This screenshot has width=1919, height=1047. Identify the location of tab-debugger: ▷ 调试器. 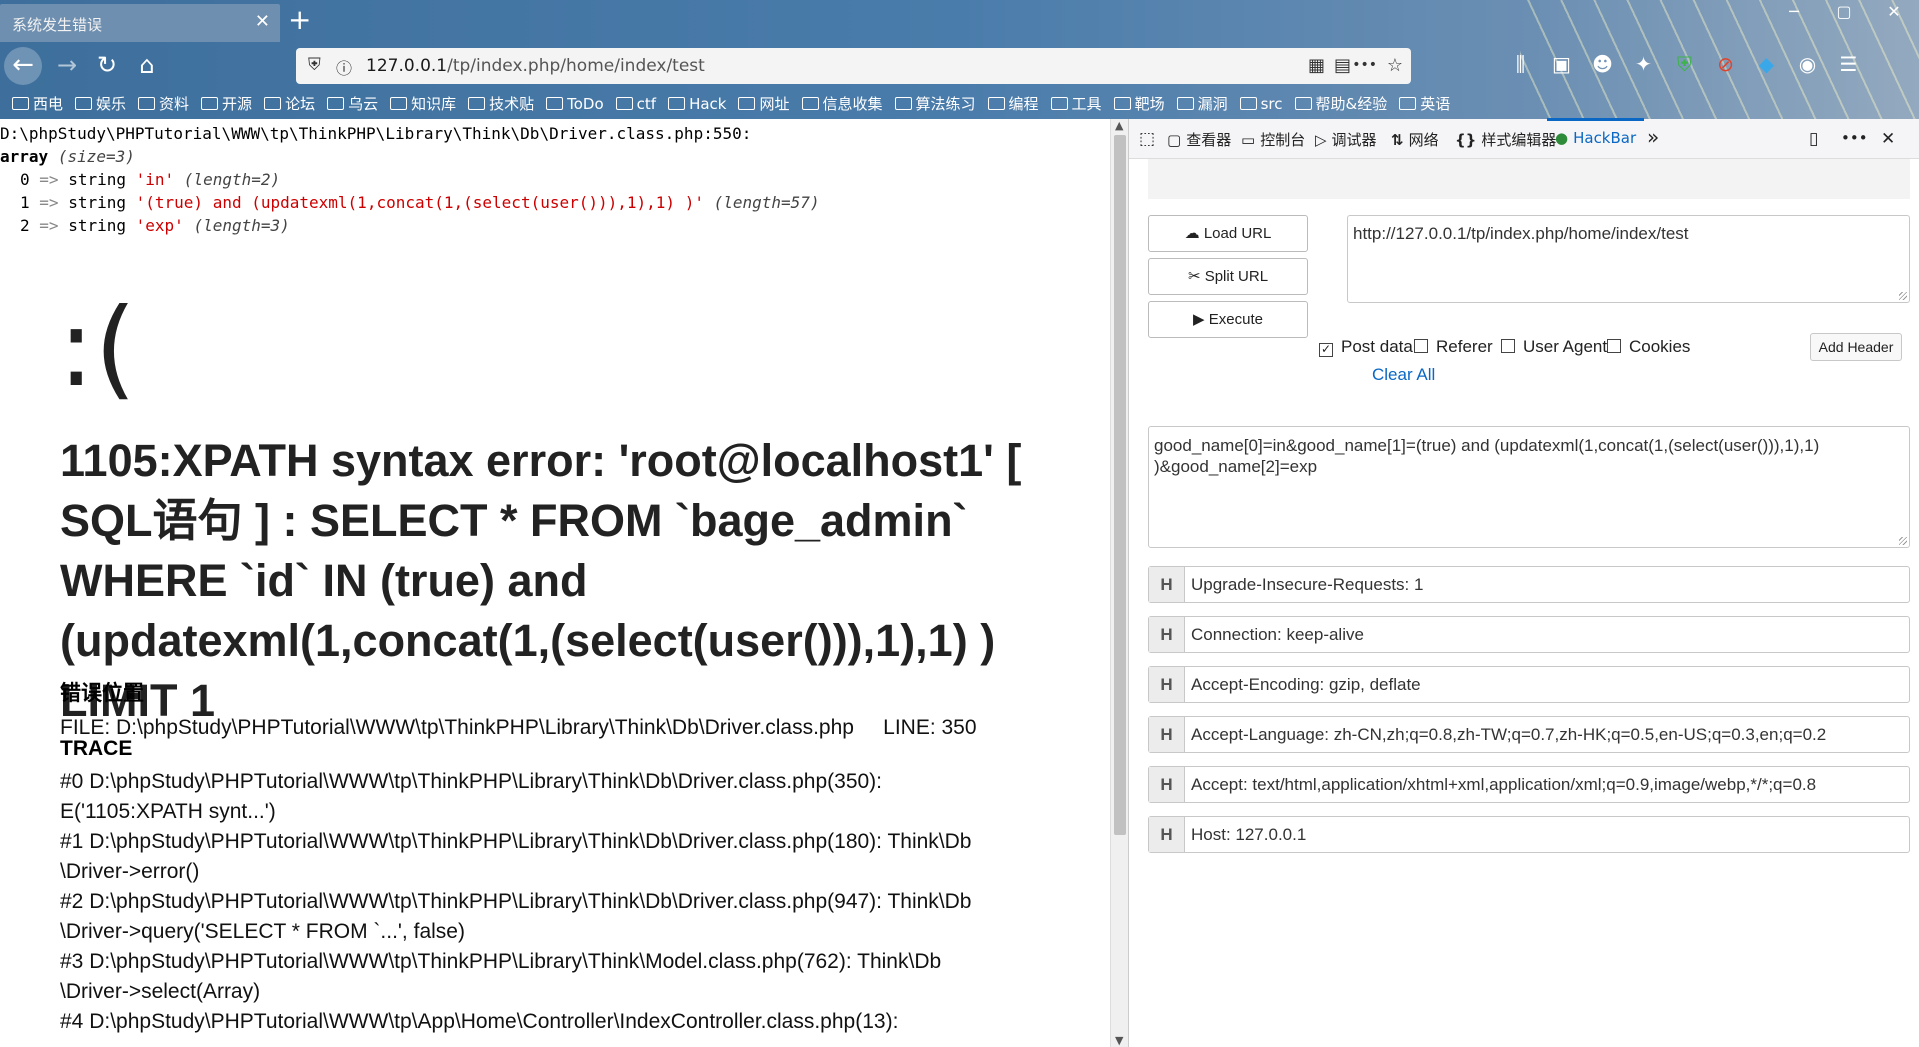
(1346, 139).